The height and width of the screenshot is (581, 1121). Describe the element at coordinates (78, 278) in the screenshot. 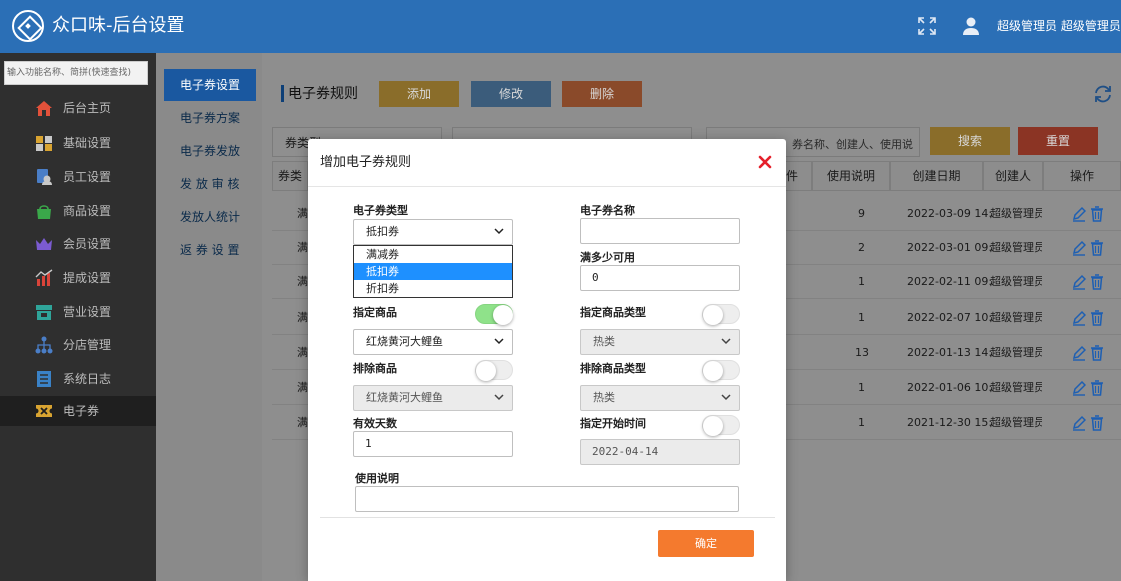

I see `sidebar-item-commission: 提成设置` at that location.